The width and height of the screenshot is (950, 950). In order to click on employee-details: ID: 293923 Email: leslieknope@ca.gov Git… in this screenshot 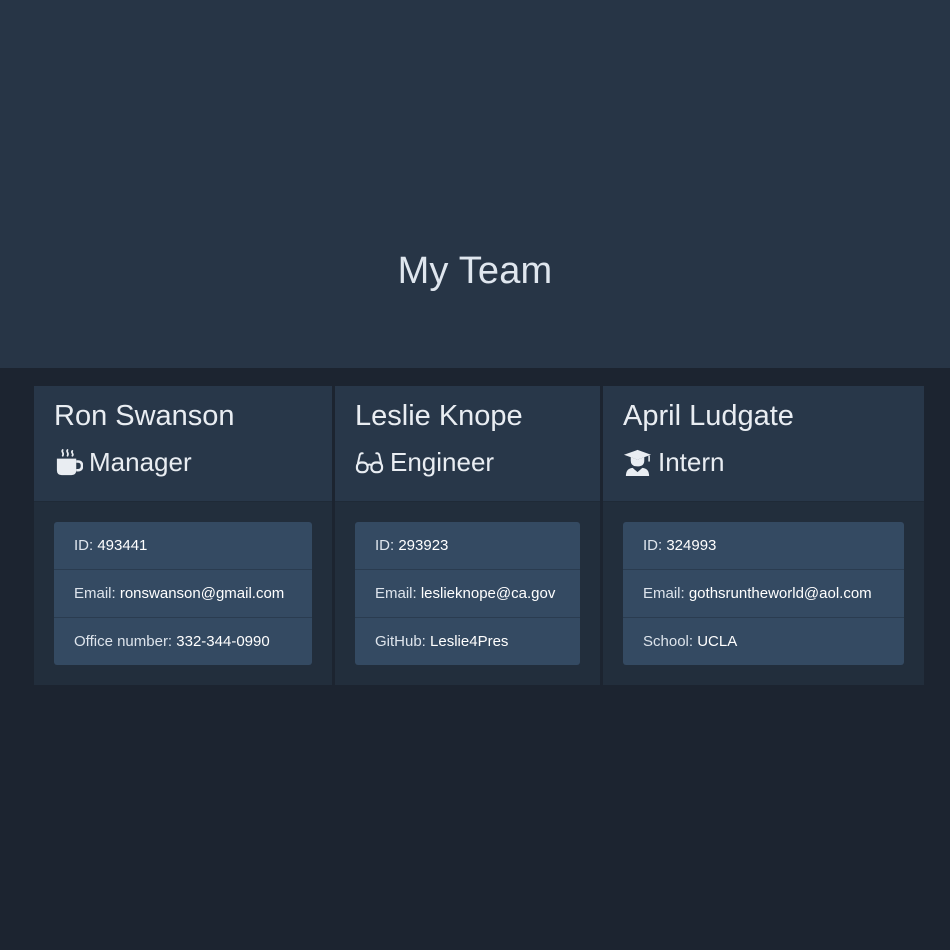, I will do `click(467, 593)`.